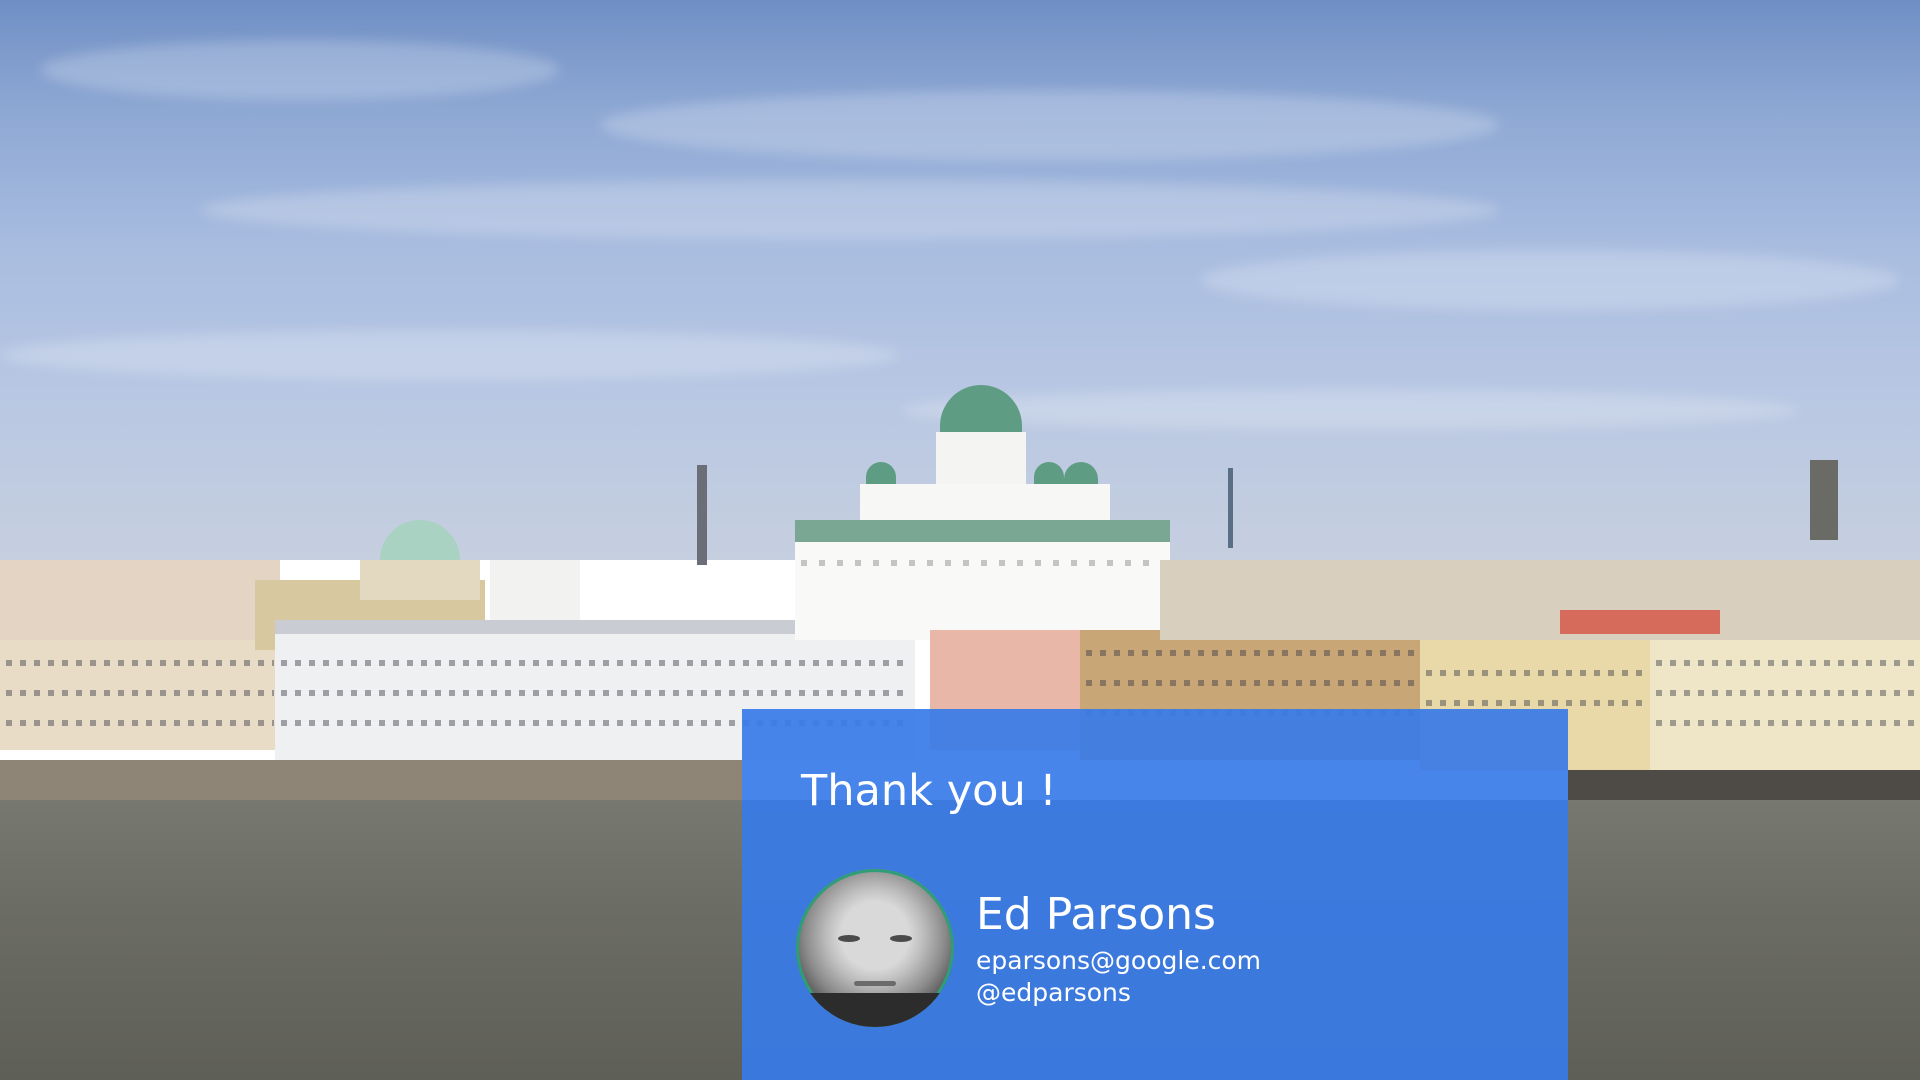 The width and height of the screenshot is (1920, 1080). Describe the element at coordinates (1119, 960) in the screenshot. I see `presenter-email: eparsons@google.com` at that location.